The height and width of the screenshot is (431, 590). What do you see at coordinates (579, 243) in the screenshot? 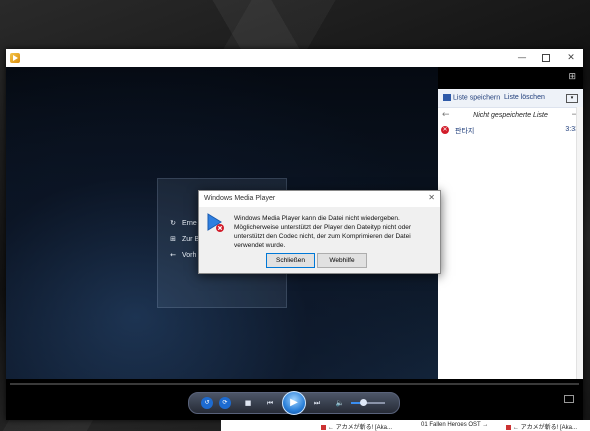
I see `playlist-scrollbar` at bounding box center [579, 243].